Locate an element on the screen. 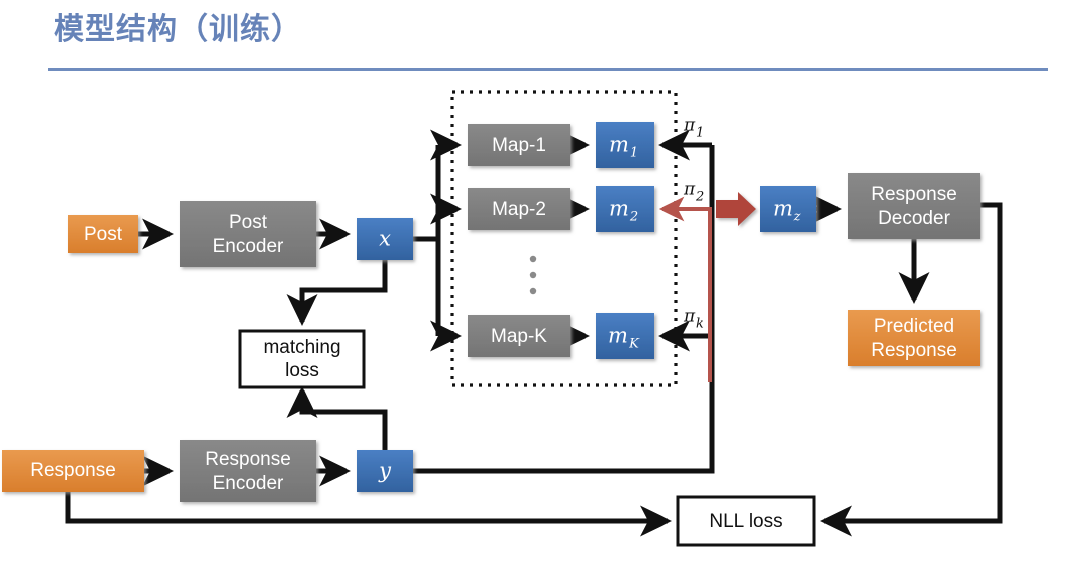  mixture-block-arrow-icon is located at coordinates (736, 209).